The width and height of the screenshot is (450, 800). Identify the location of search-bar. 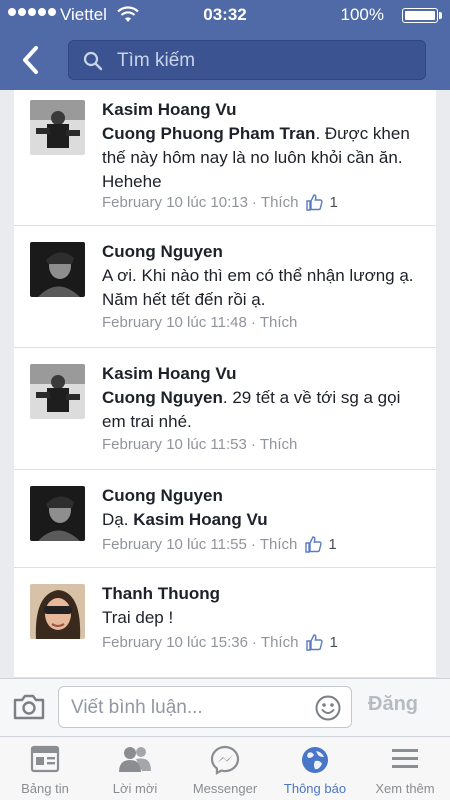
(247, 60).